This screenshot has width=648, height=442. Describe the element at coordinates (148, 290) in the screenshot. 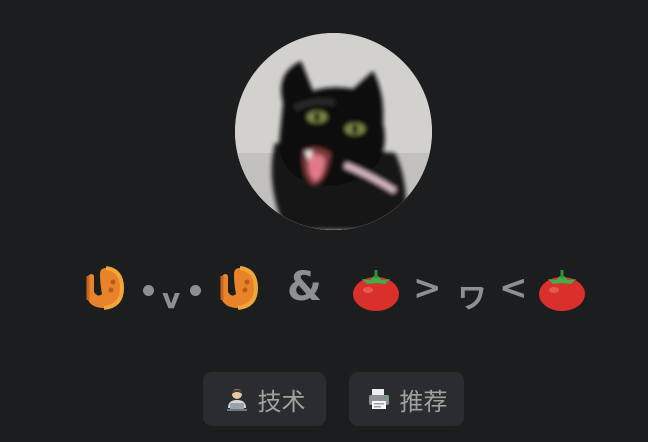

I see `eye-left-dot` at that location.